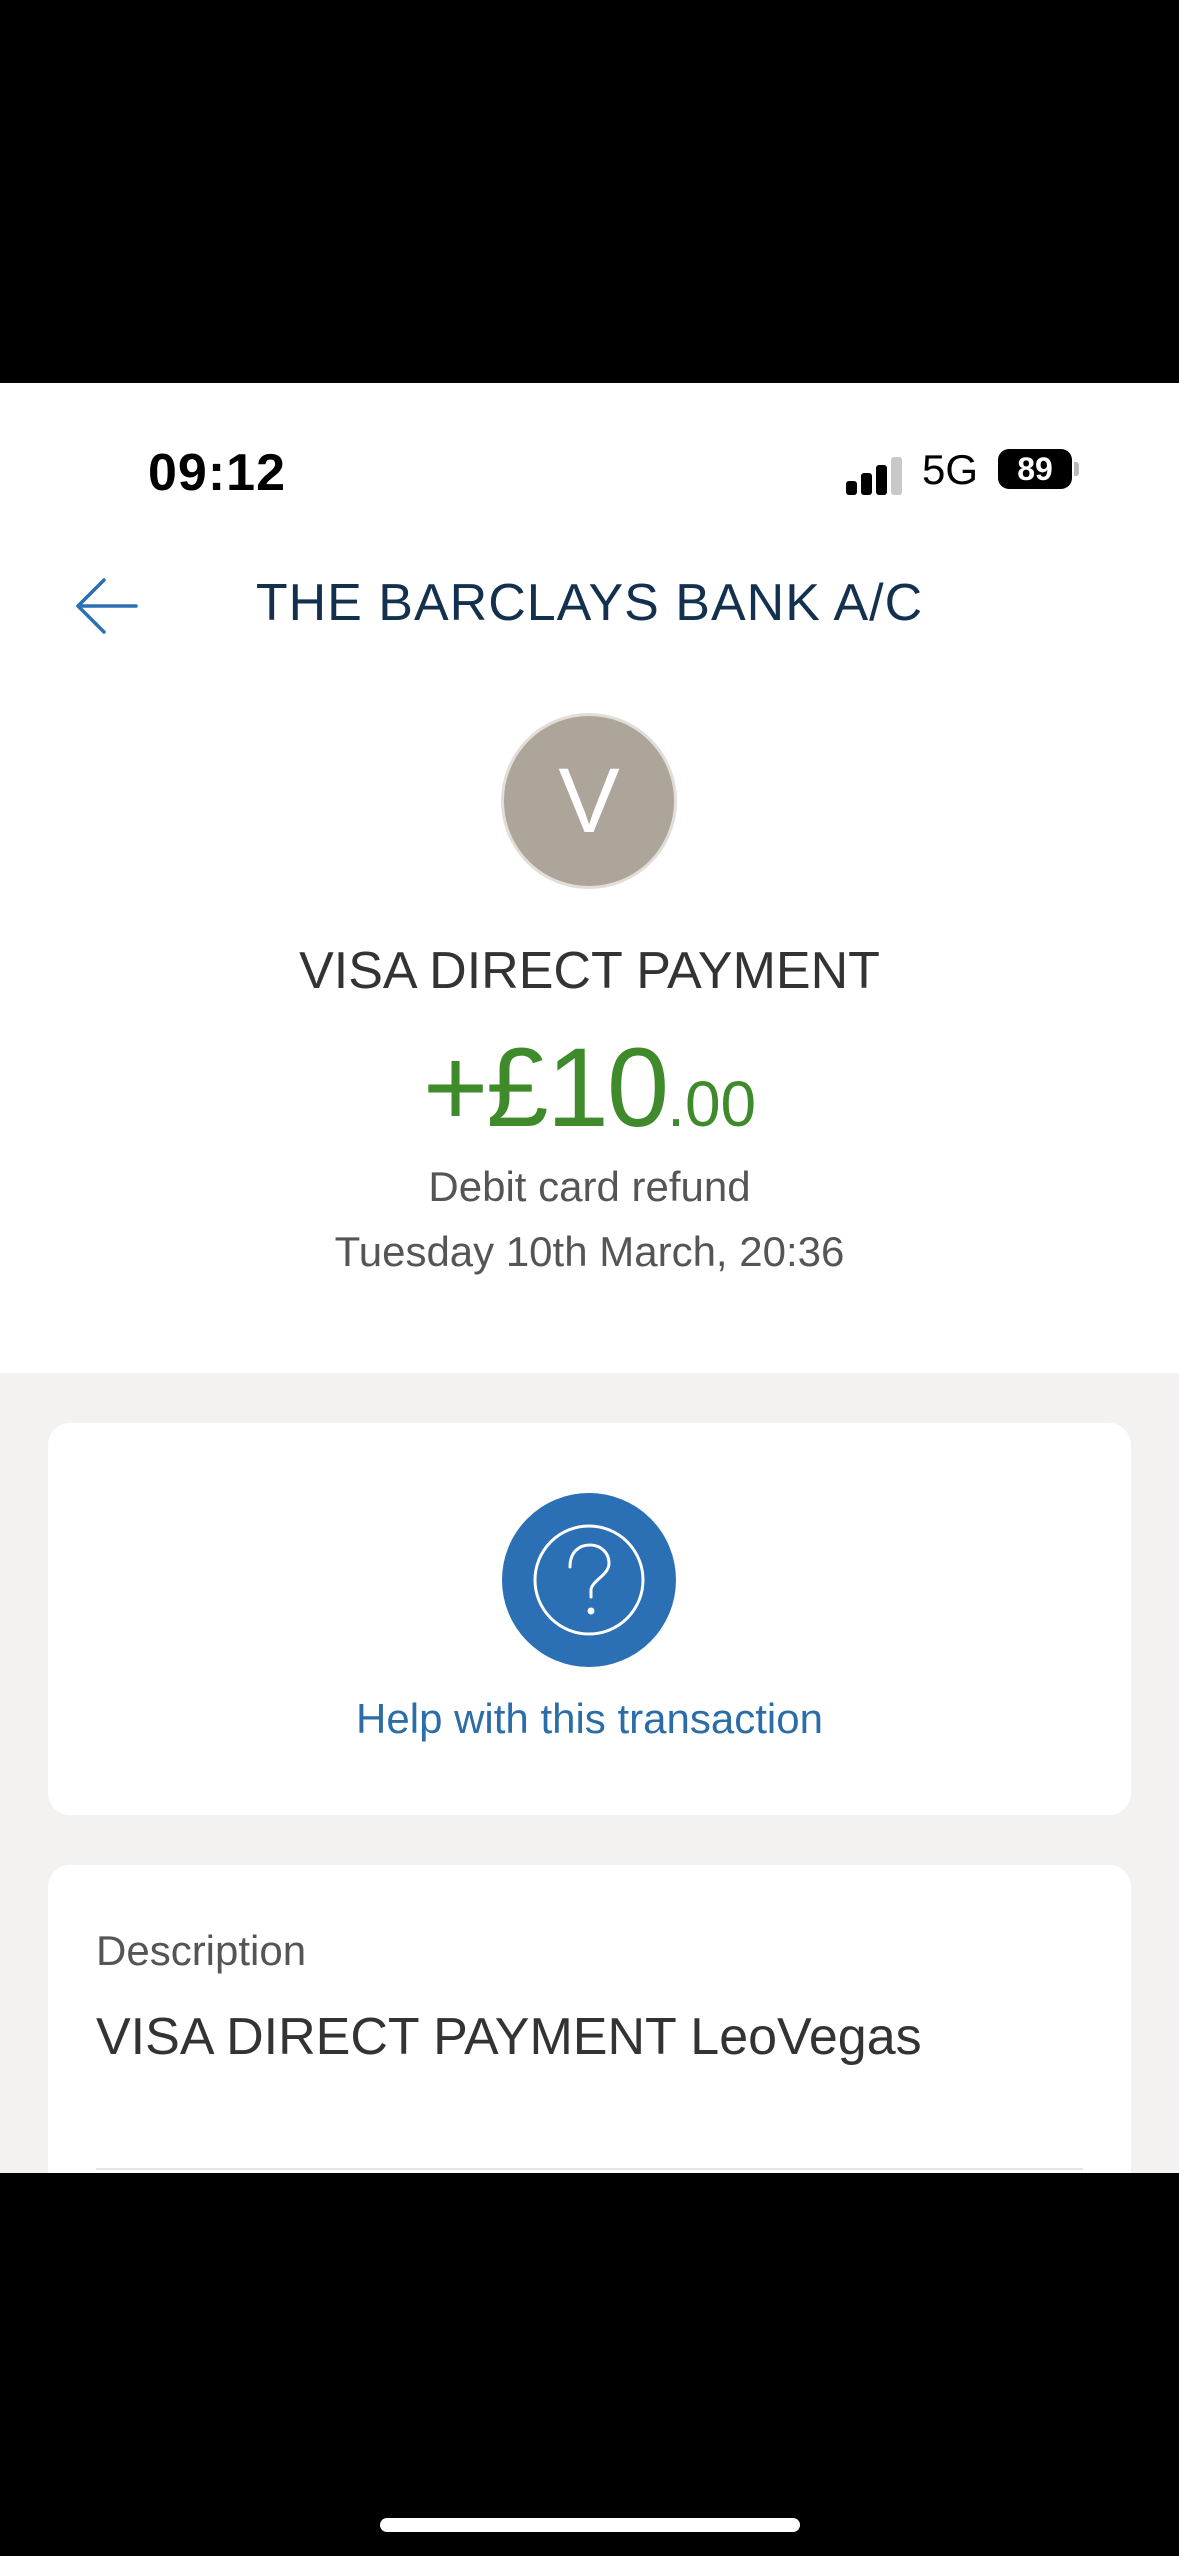 This screenshot has height=2556, width=1179. I want to click on transaction-amount: +£10.00, so click(589, 1087).